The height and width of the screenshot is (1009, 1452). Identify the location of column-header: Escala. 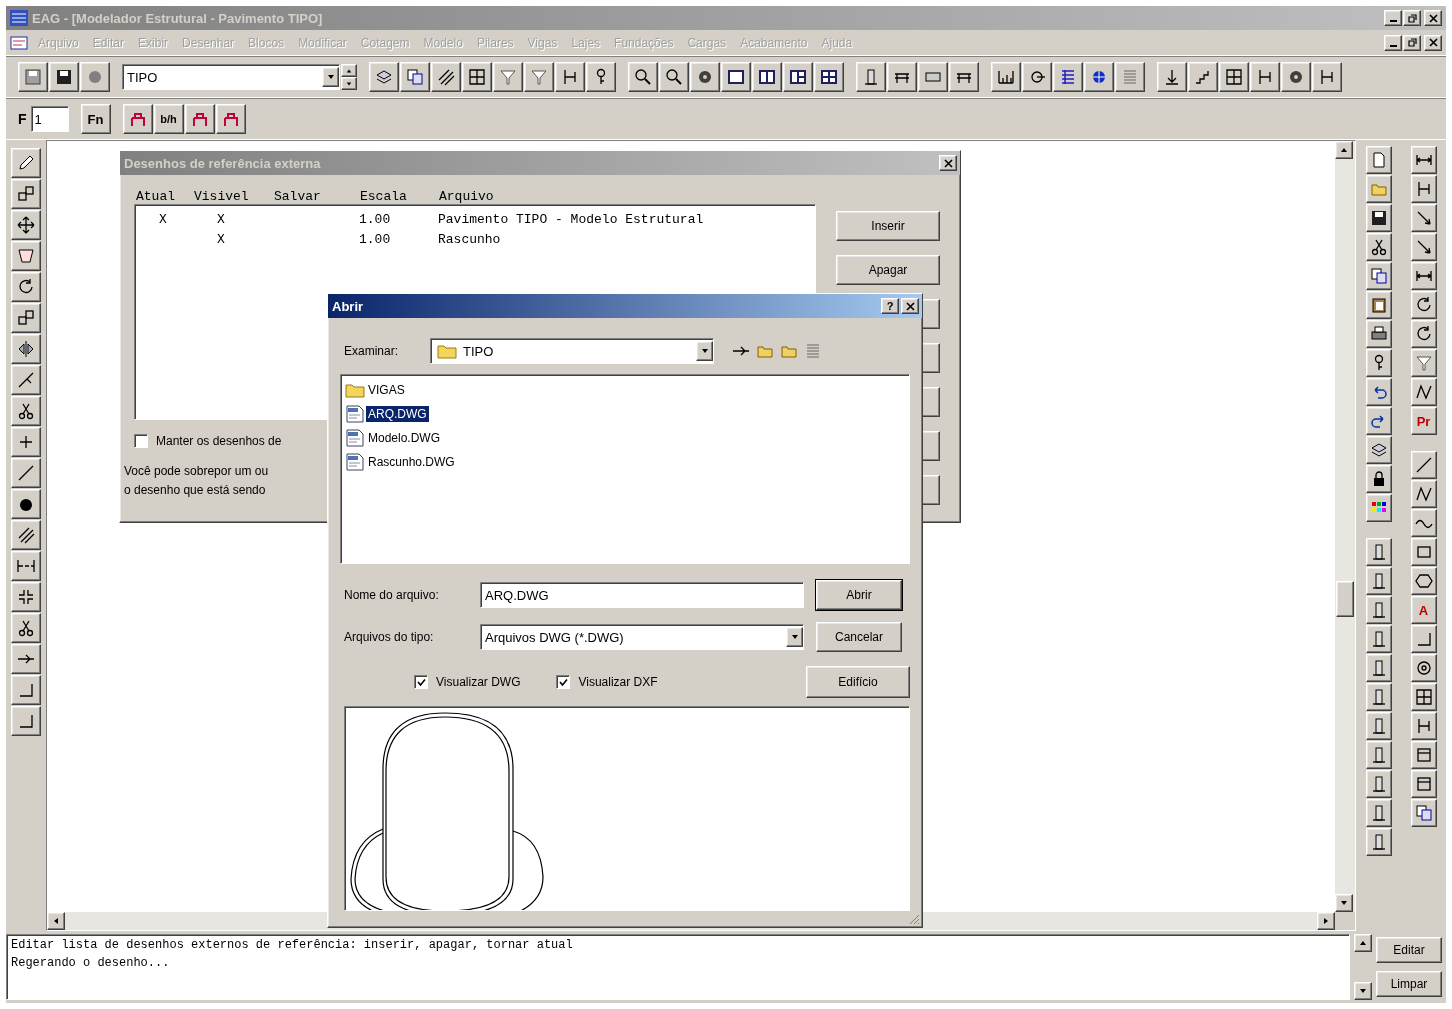
(384, 196).